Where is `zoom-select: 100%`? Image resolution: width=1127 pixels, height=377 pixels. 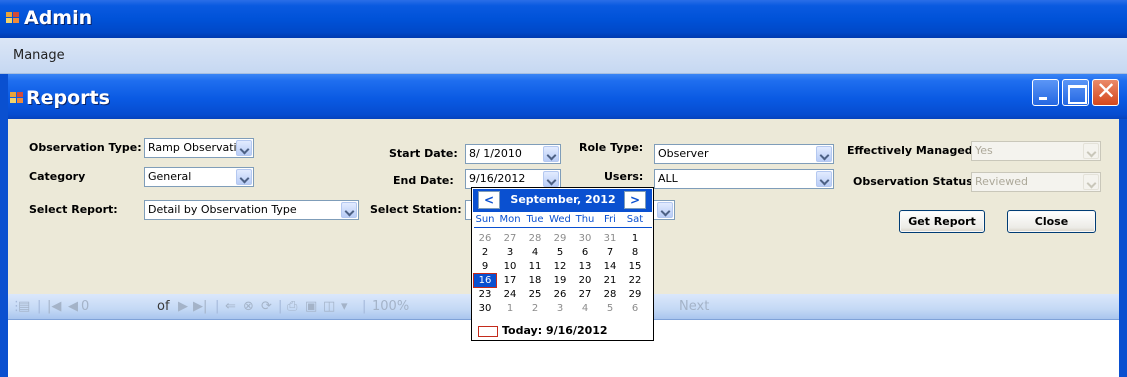 zoom-select: 100% is located at coordinates (390, 306).